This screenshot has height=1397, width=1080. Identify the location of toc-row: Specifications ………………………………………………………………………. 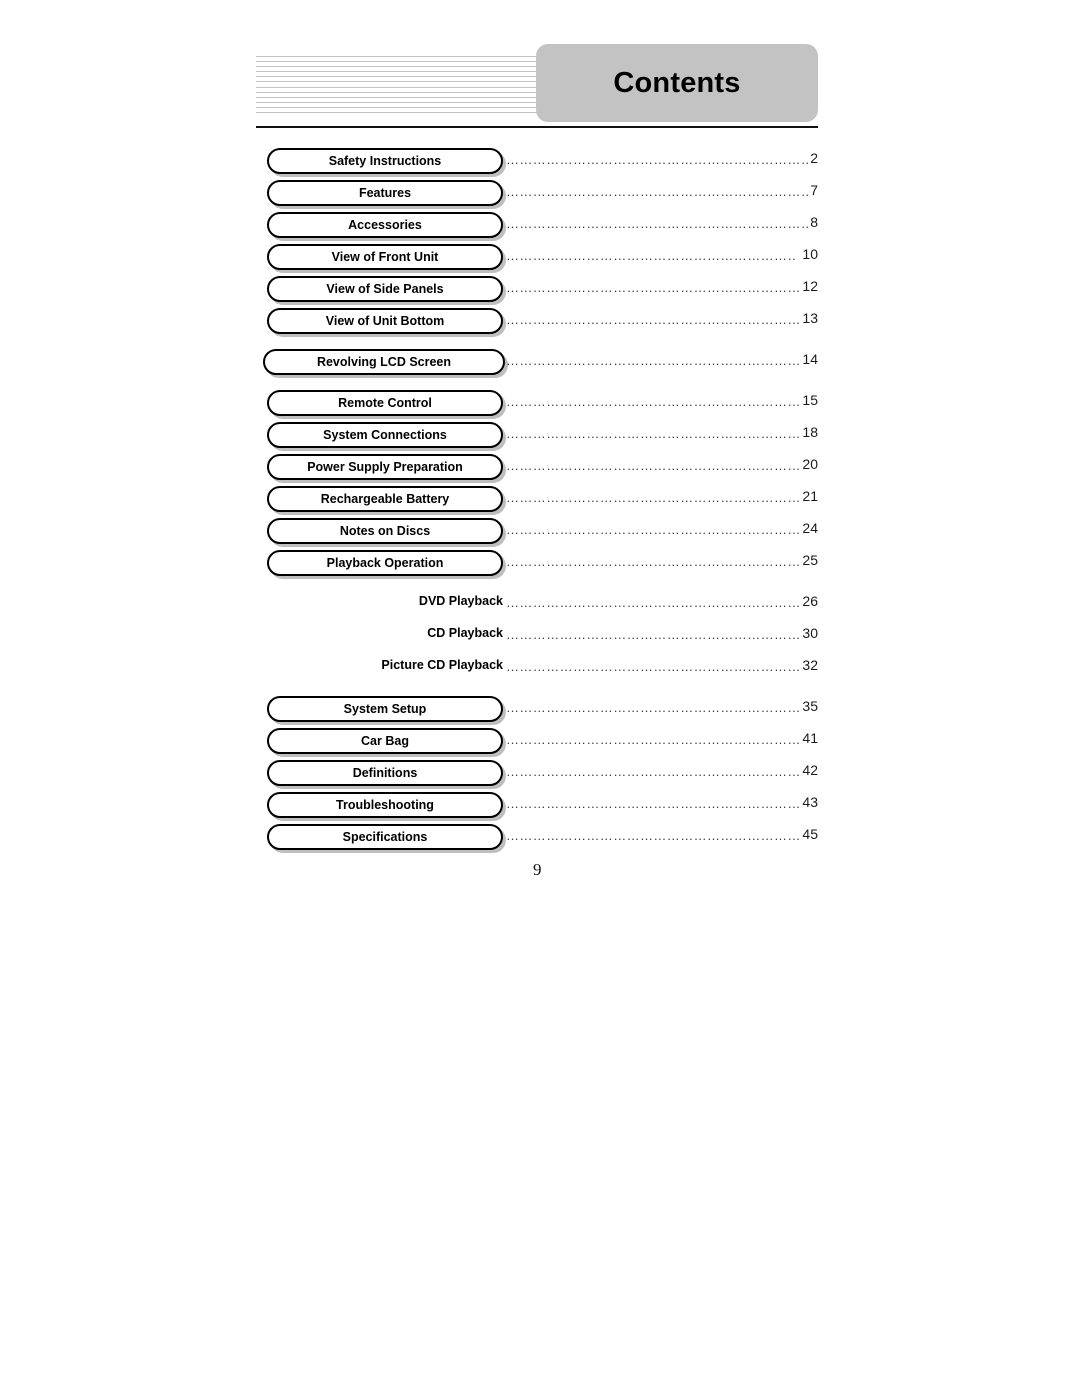
(537, 840).